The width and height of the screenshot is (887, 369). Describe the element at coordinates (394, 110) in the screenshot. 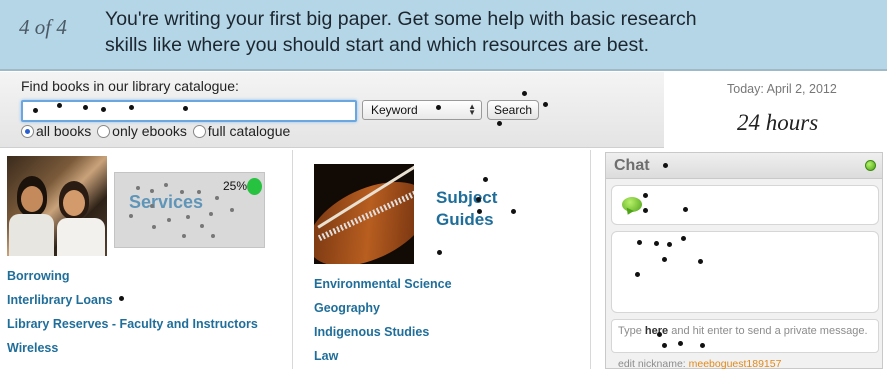

I see `search-type-value: Keyword` at that location.